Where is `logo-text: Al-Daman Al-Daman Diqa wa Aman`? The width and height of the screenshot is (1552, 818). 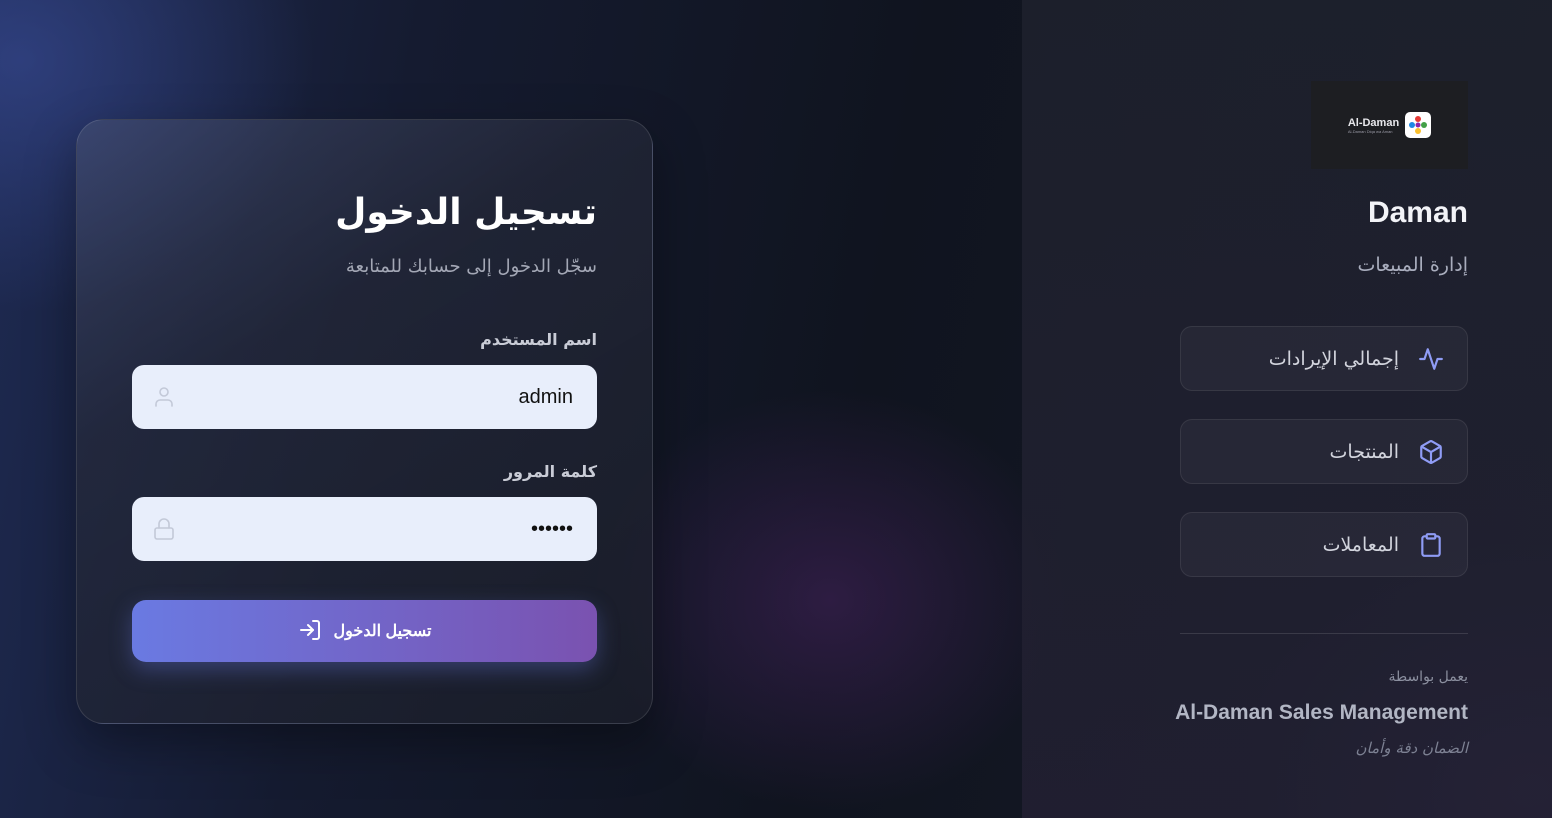 logo-text: Al-Daman Al-Daman Diqa wa Aman is located at coordinates (1373, 125).